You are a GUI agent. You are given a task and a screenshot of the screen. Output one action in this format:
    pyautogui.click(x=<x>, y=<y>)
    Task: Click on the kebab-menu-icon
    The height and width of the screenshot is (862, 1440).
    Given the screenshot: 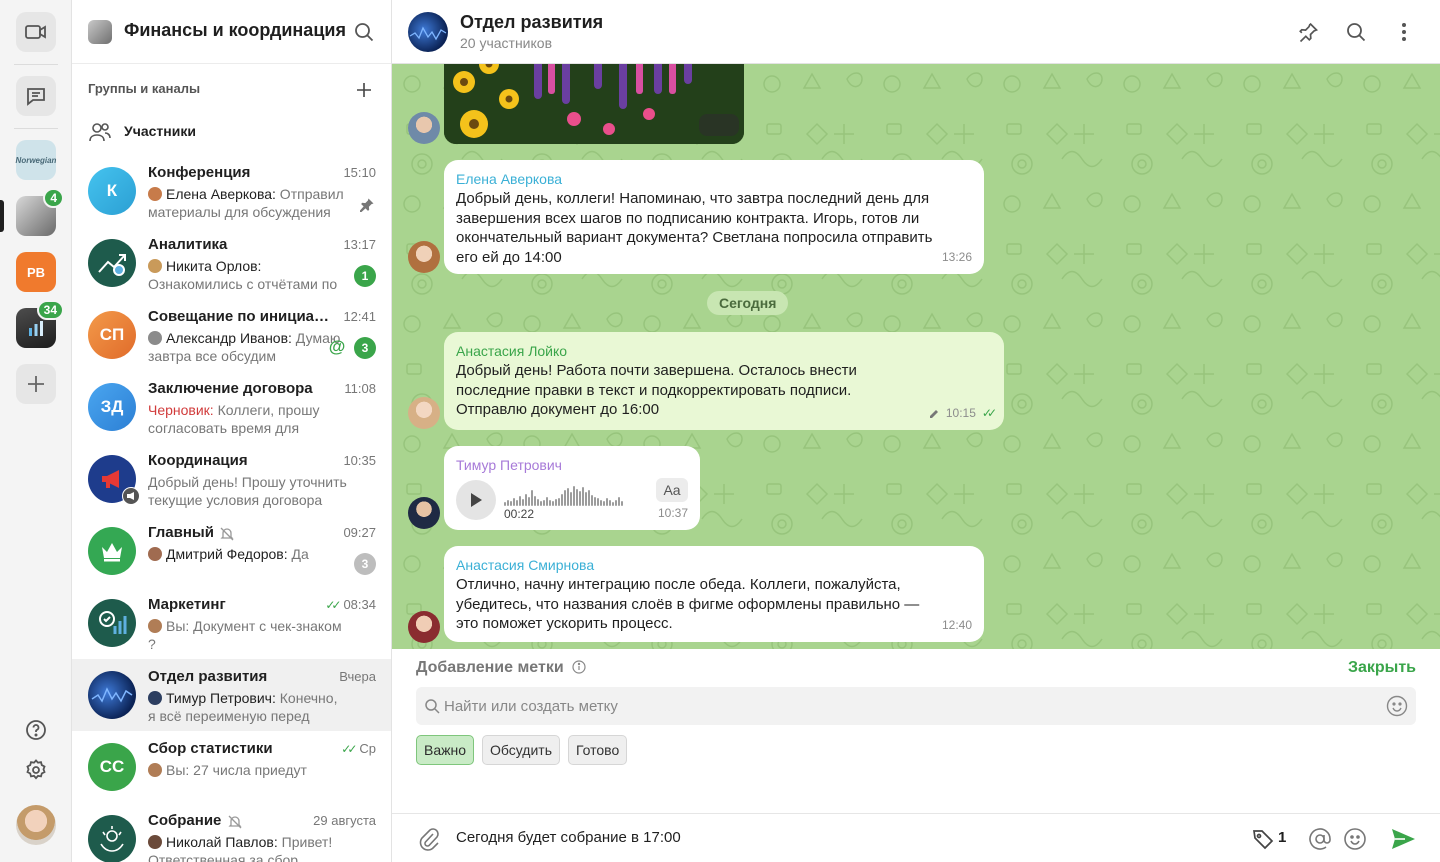 What is the action you would take?
    pyautogui.click(x=1404, y=32)
    